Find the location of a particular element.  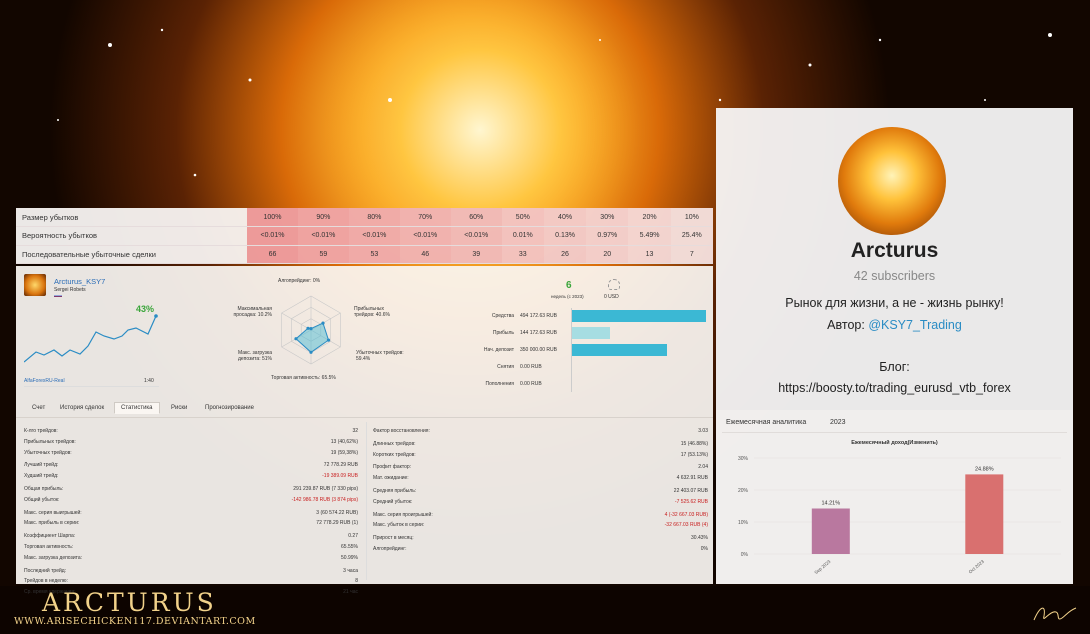

loss-cell: 90% is located at coordinates (323, 217).